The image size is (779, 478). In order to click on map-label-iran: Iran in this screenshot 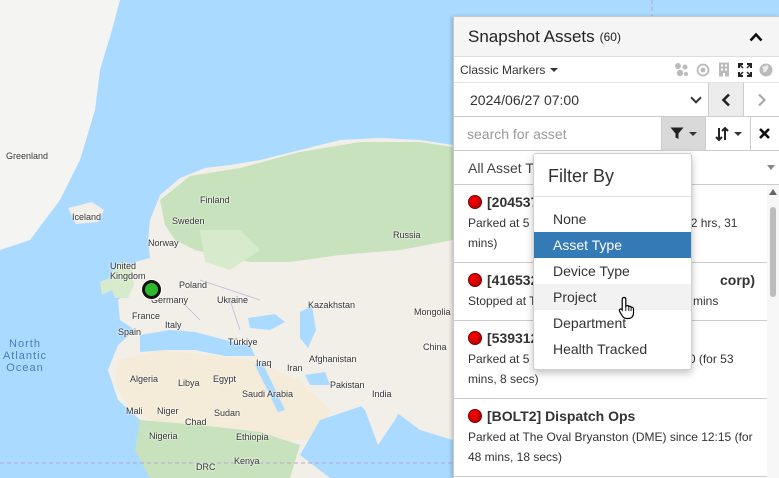, I will do `click(295, 368)`.